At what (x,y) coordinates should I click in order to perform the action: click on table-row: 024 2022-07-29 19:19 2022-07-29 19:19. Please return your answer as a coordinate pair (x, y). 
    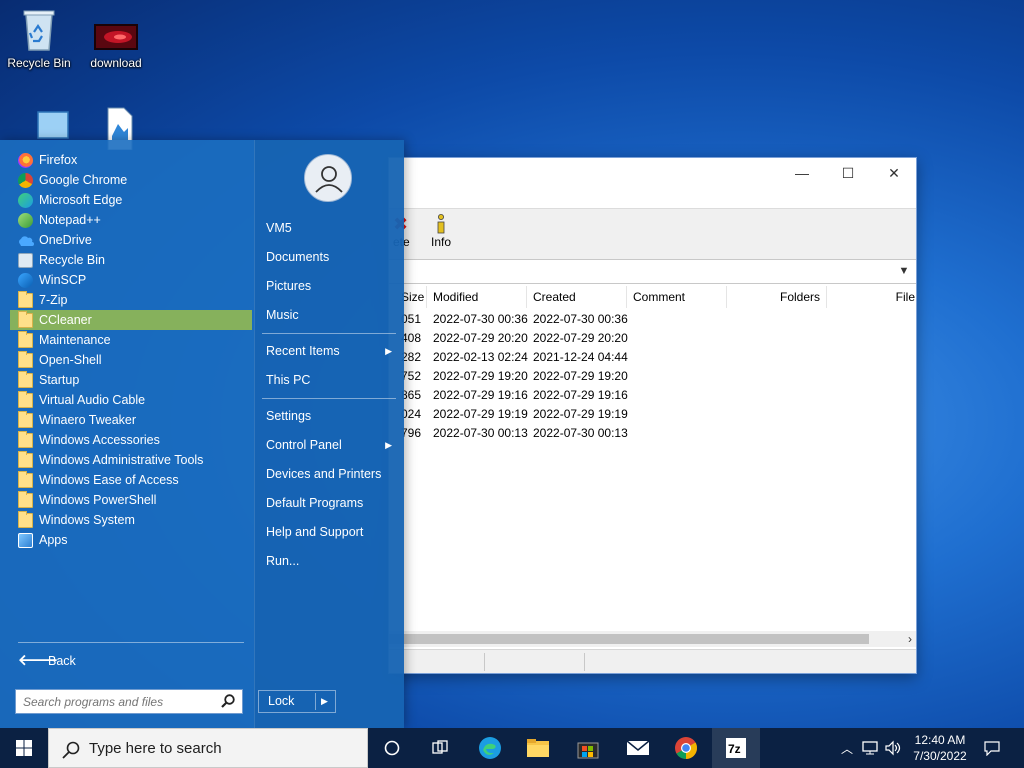
    Looking at the image, I should click on (652, 414).